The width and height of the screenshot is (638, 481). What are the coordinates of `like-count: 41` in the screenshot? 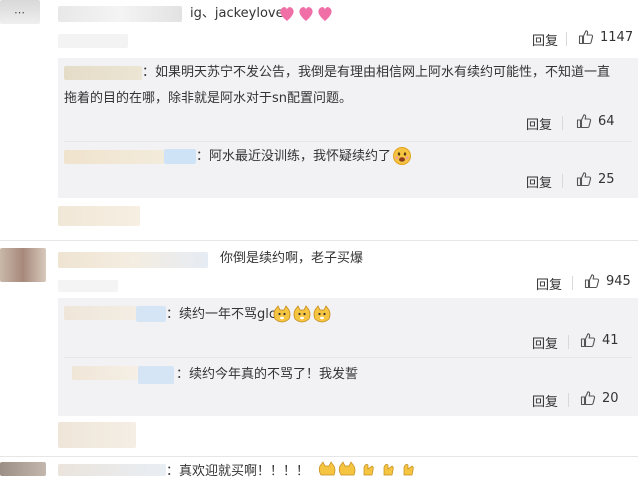 It's located at (610, 340).